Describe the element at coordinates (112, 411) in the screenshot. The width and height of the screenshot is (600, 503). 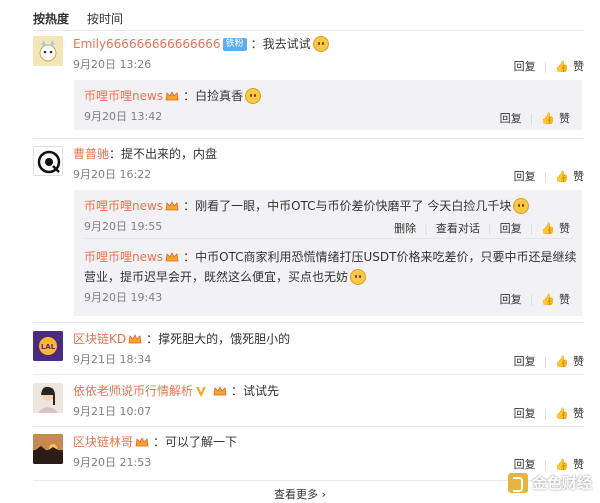
I see `timestamp: 9月21日 10:07` at that location.